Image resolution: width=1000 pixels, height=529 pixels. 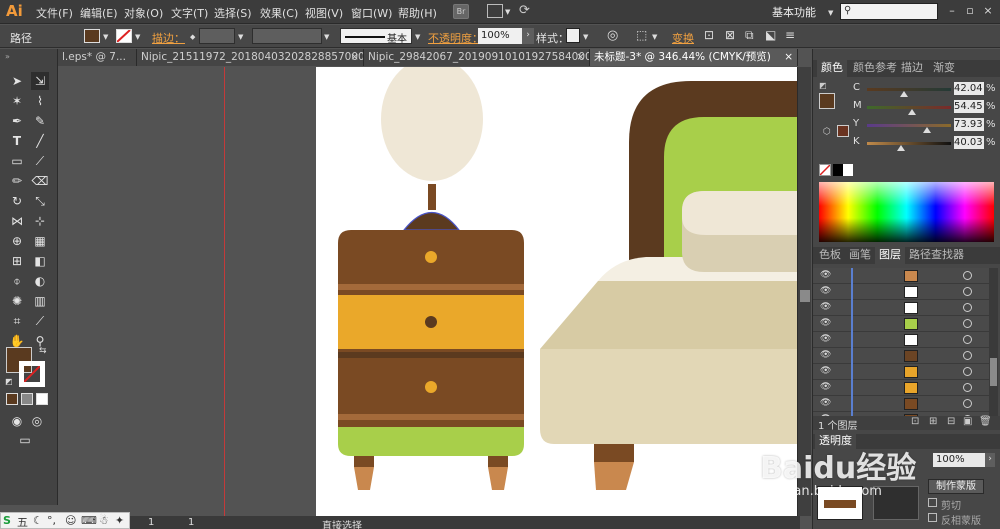 I want to click on pencil-tool-icon: ✏, so click(x=17, y=181).